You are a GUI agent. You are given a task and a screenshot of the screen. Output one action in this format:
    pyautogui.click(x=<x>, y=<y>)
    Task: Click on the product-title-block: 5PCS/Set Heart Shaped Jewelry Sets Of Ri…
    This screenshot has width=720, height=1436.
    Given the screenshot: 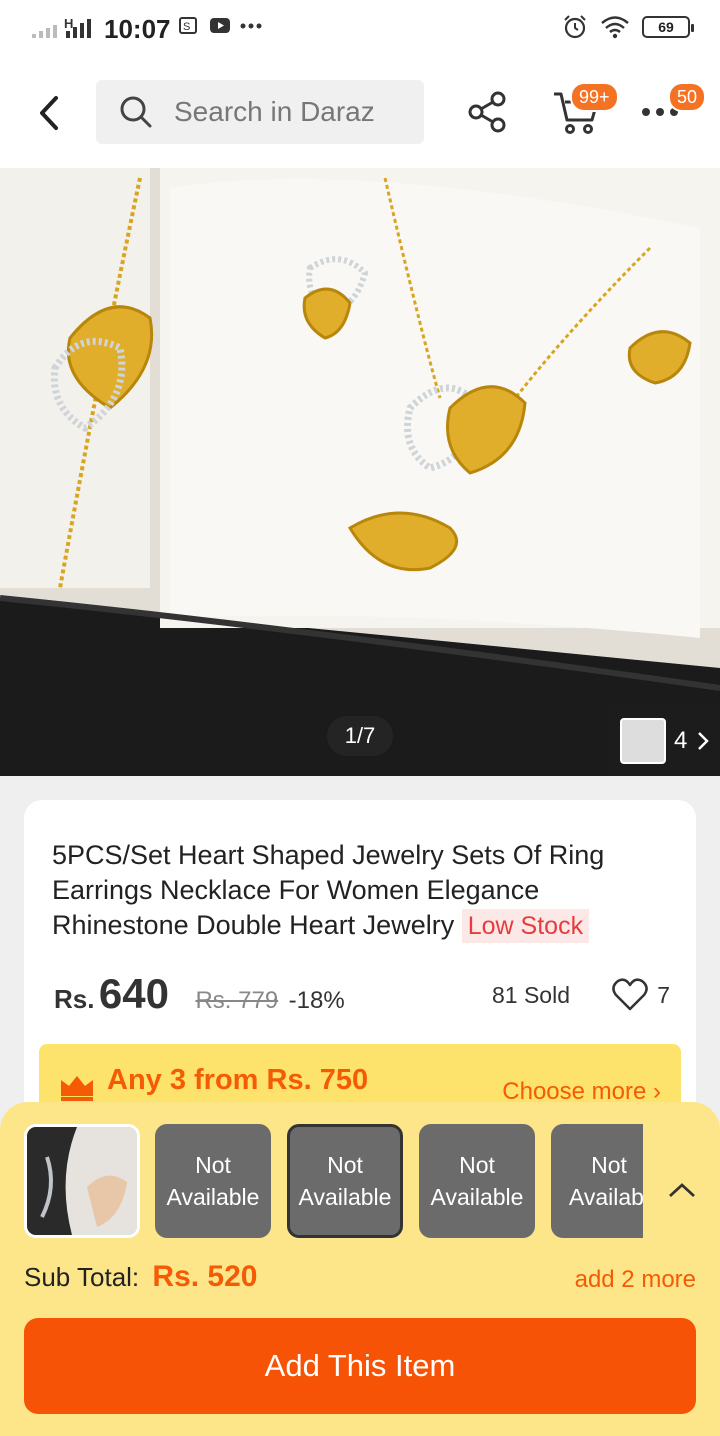 What is the action you would take?
    pyautogui.click(x=357, y=890)
    